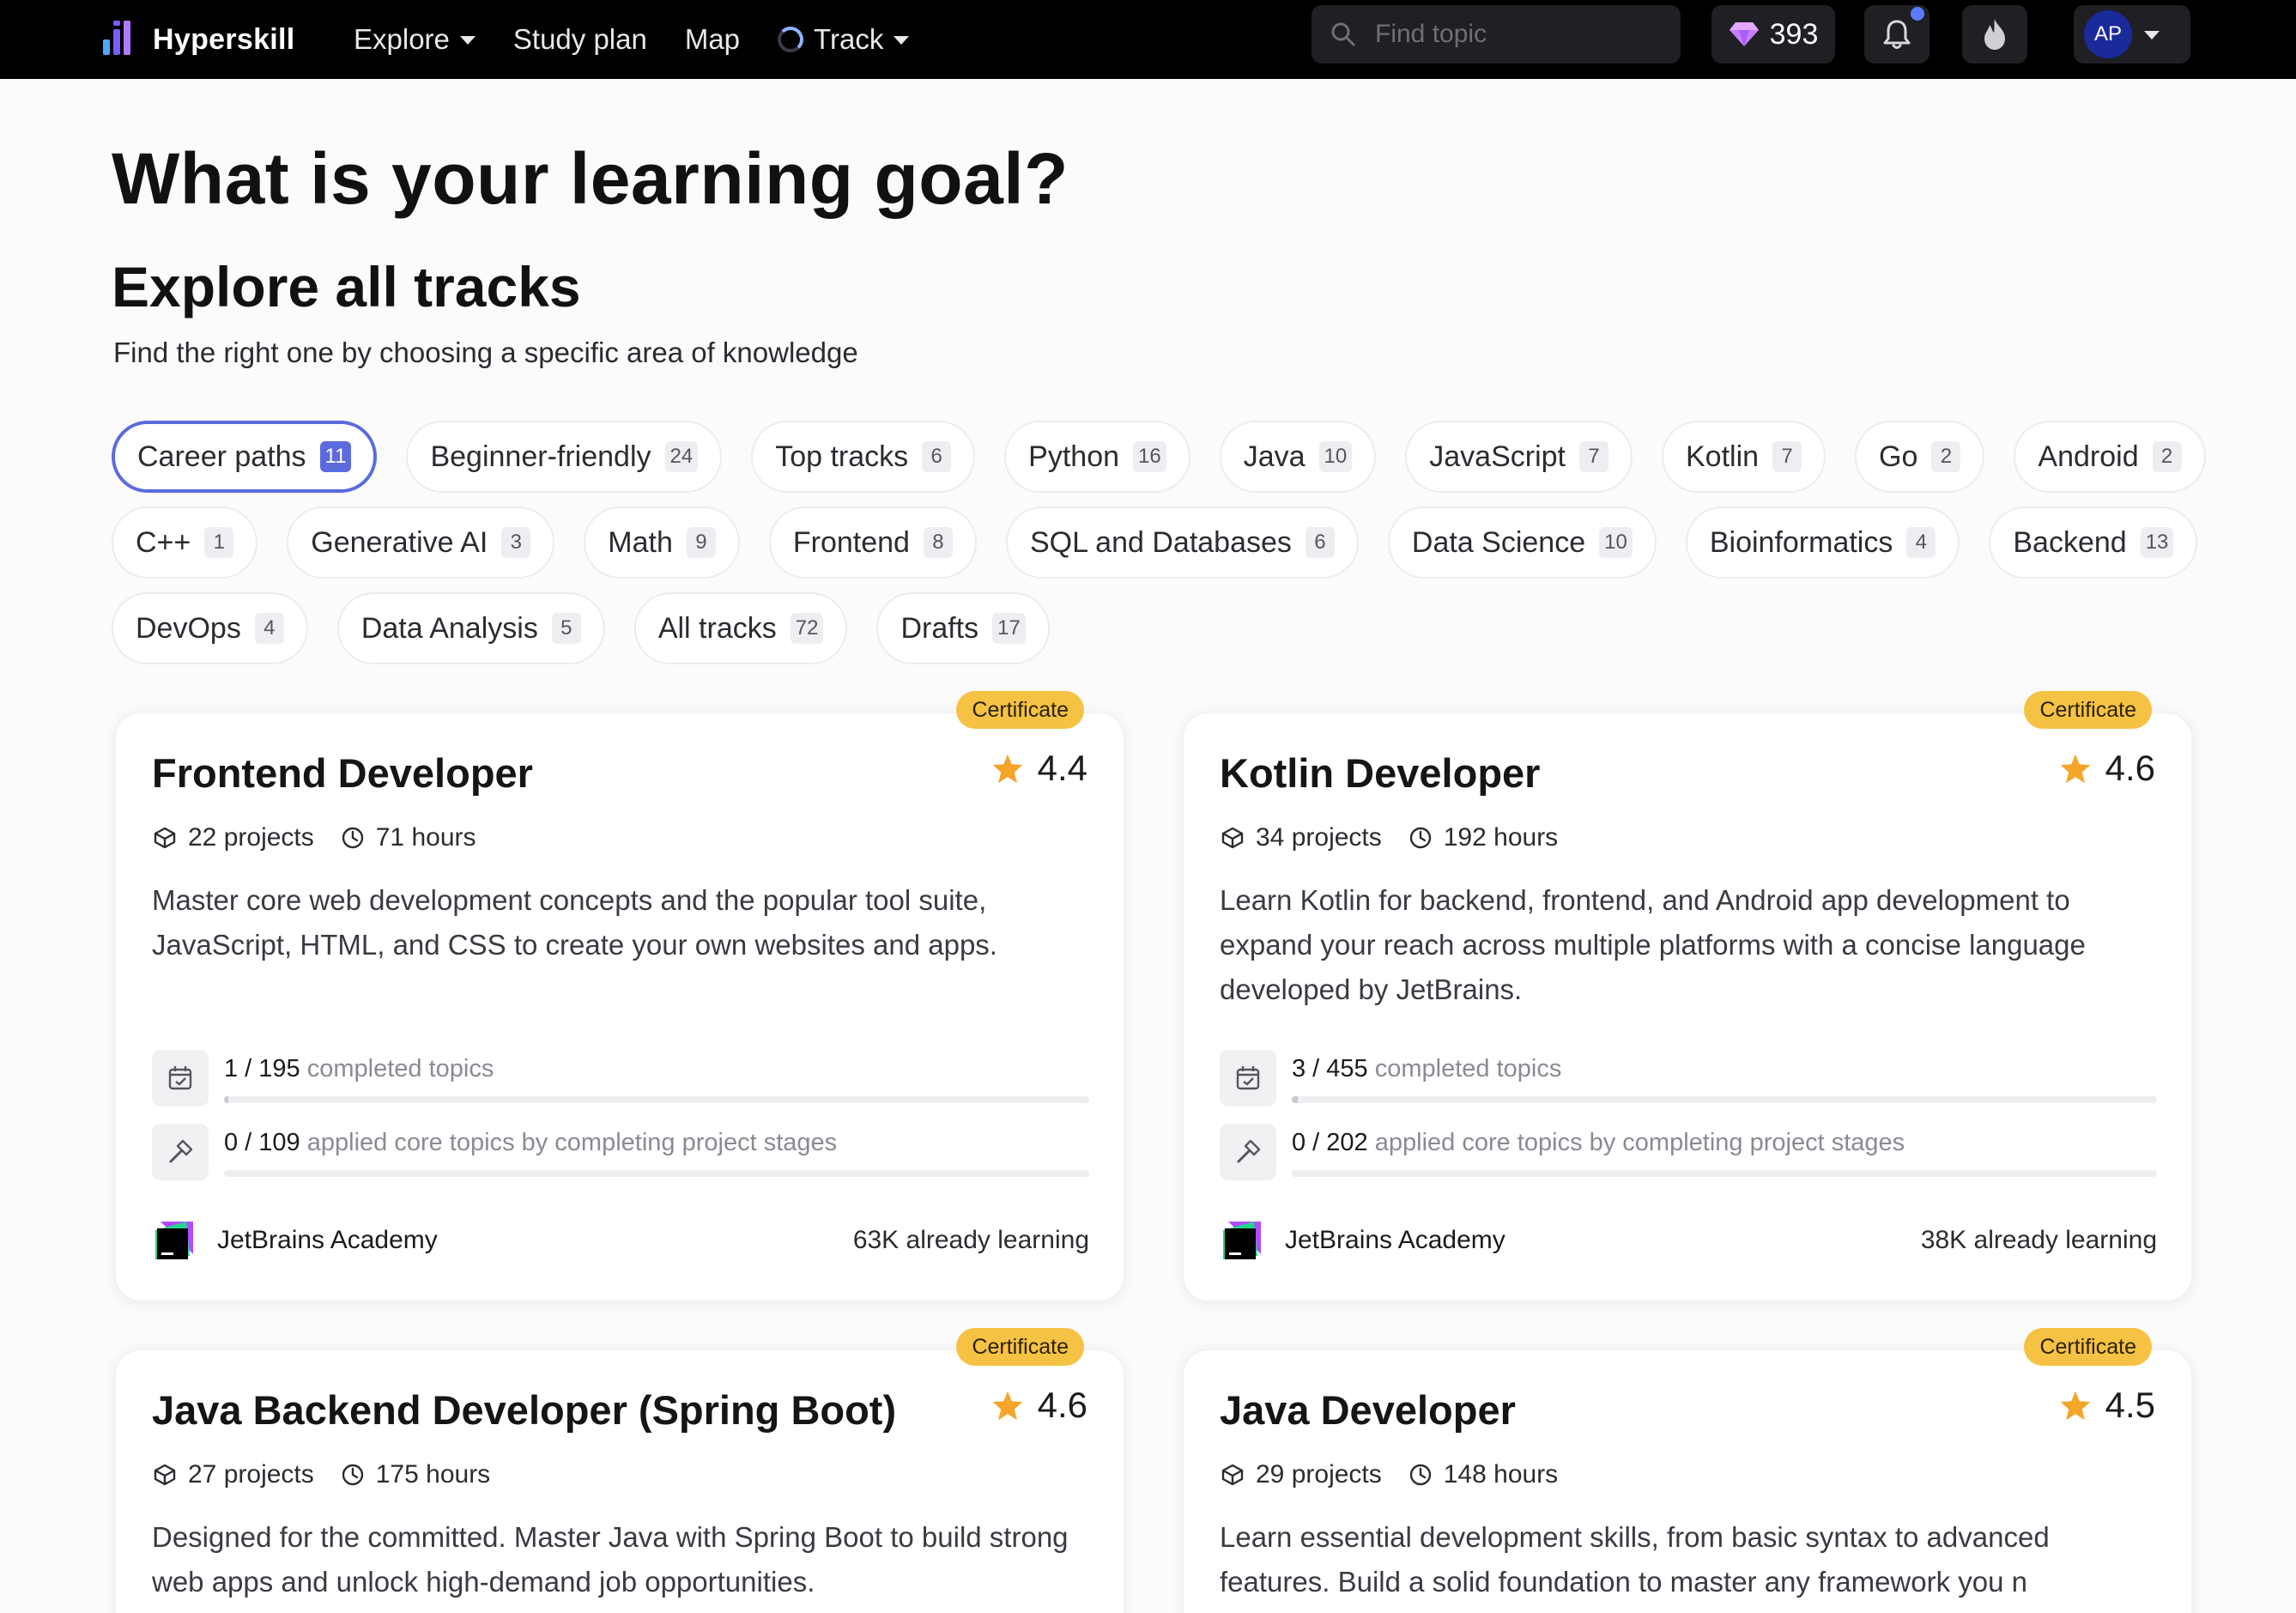 Image resolution: width=2296 pixels, height=1613 pixels. Describe the element at coordinates (2093, 542) in the screenshot. I see `filter-chip-backend: Backend 13` at that location.